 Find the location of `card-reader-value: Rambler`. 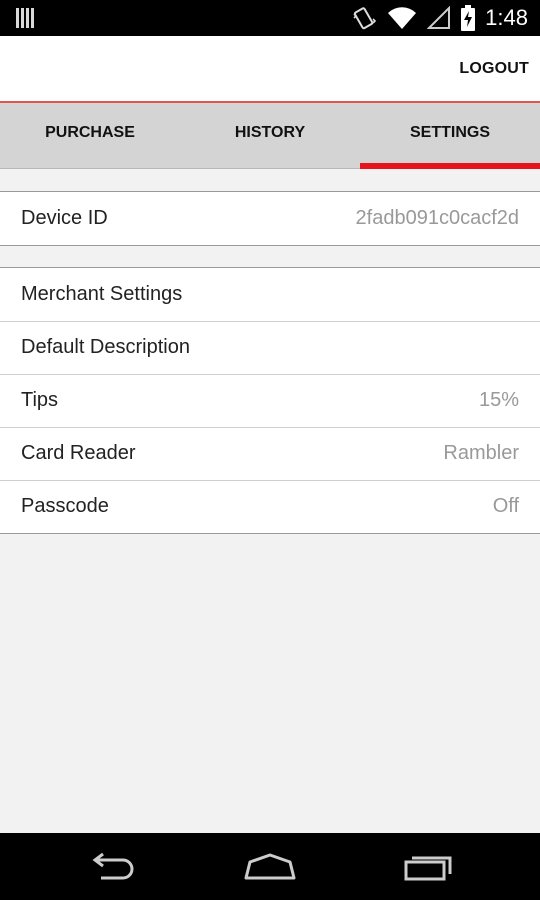

card-reader-value: Rambler is located at coordinates (481, 453).